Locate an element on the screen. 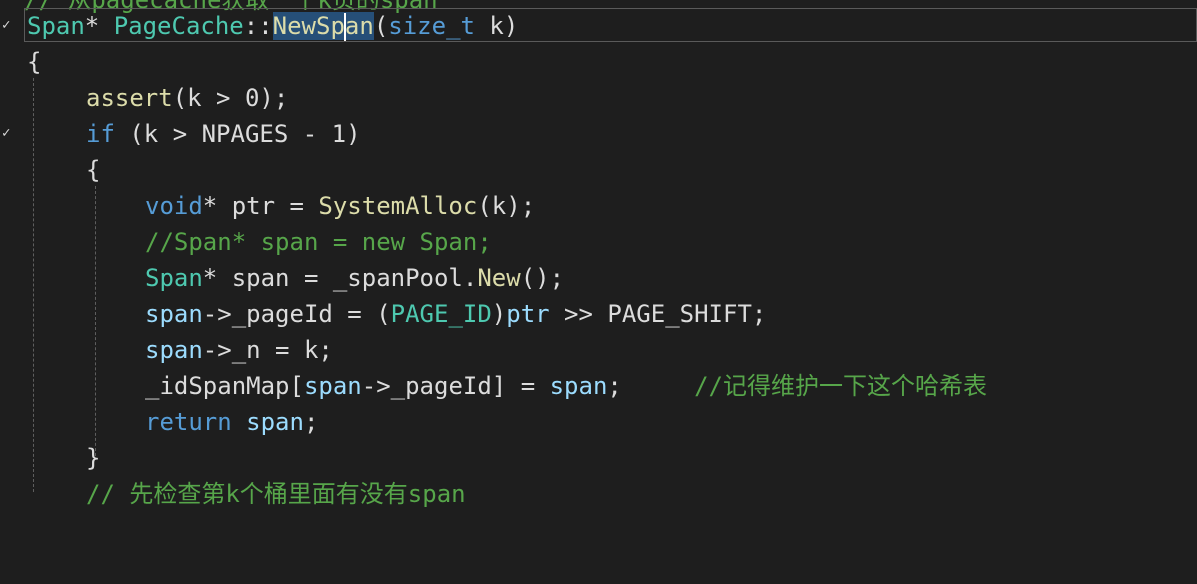 This screenshot has width=1197, height=584. code-line-3: assert(k > 0); is located at coordinates (144, 98).